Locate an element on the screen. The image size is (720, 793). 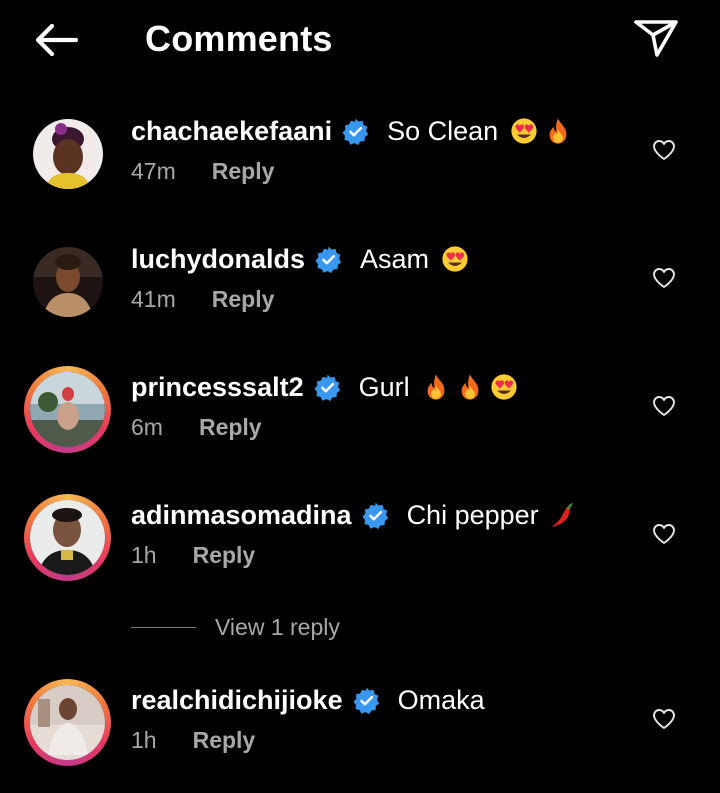
comment-item: adinmasomadina Chi pepper 1h Reply is located at coordinates (360, 551).